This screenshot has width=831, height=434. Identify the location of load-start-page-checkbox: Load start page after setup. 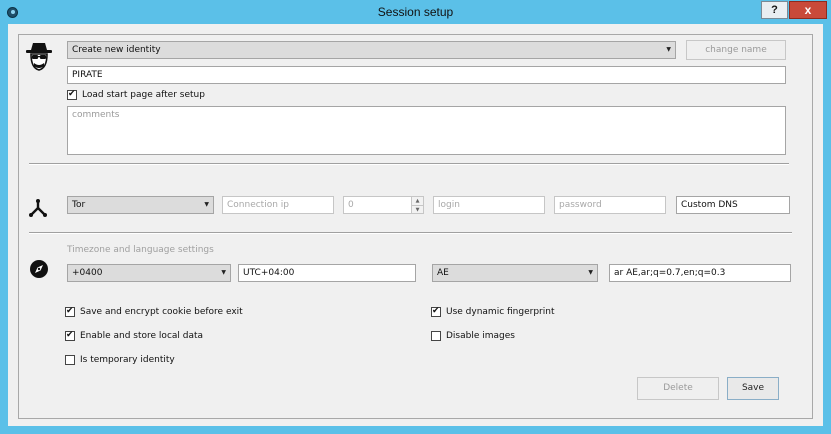
(136, 95).